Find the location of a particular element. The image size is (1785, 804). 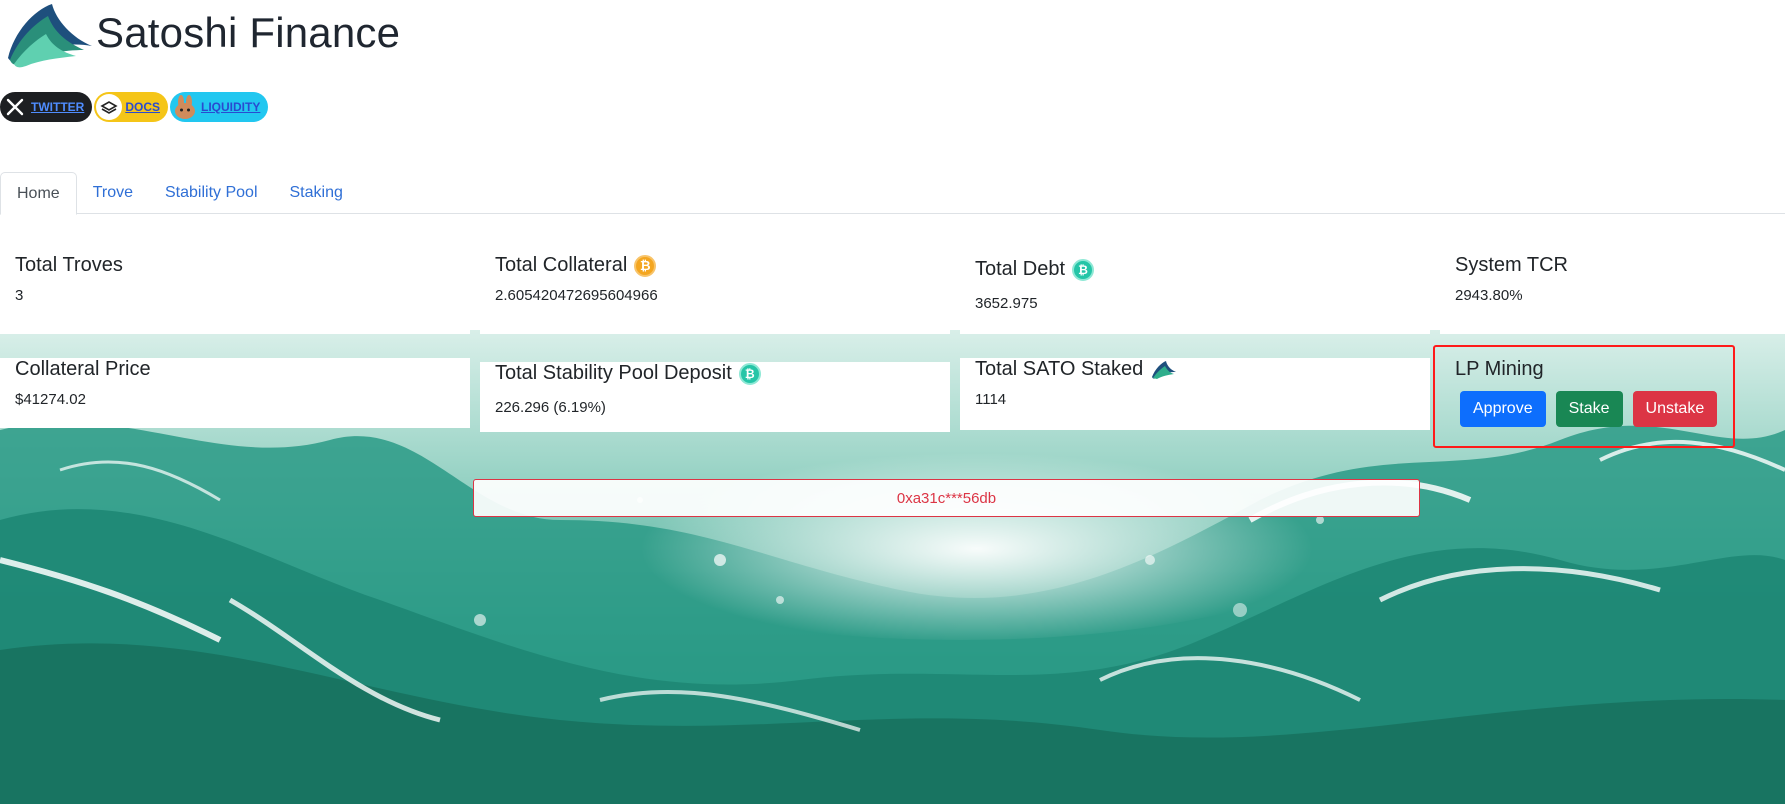

stat-title: System TCR is located at coordinates (1511, 265).